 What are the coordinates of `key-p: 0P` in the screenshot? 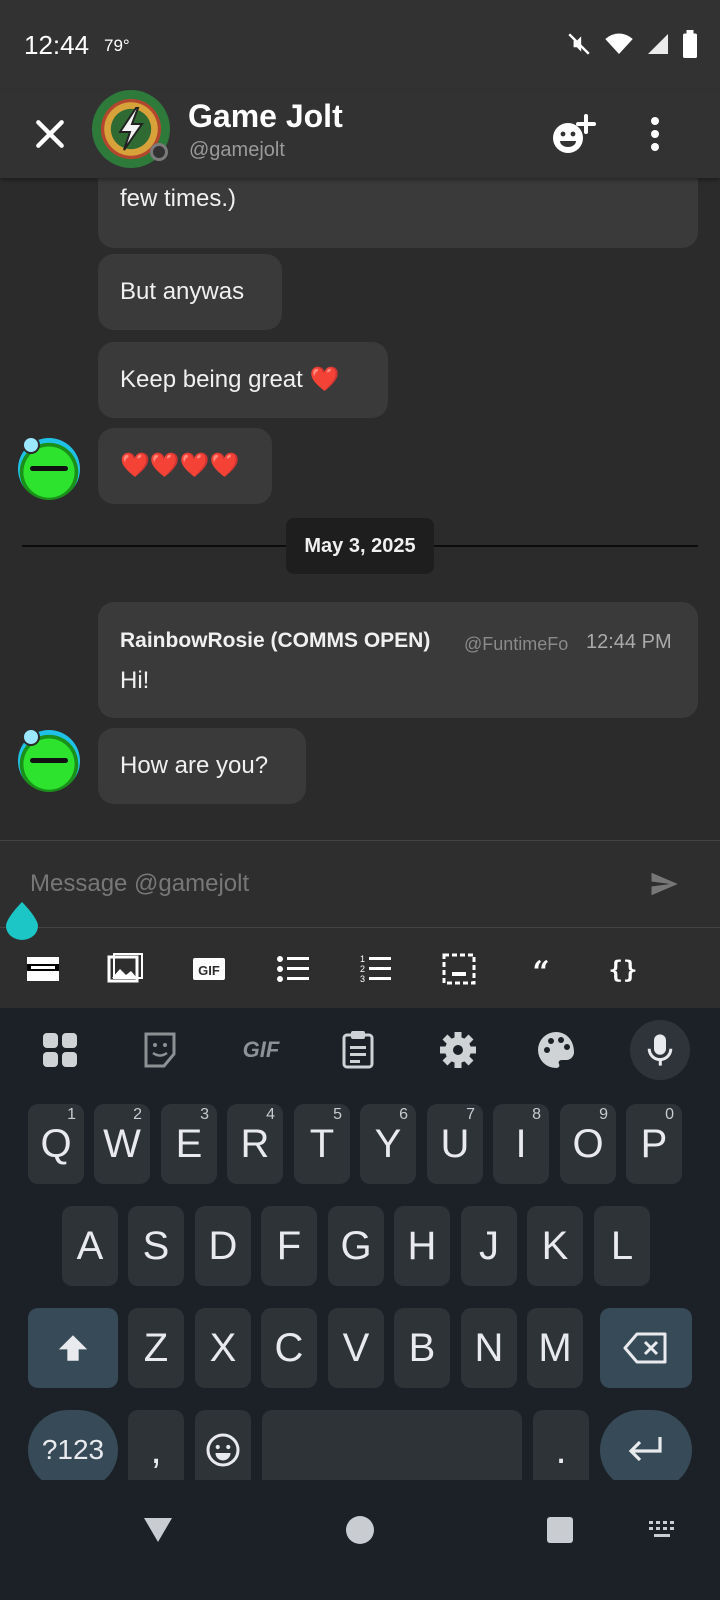 It's located at (654, 1144).